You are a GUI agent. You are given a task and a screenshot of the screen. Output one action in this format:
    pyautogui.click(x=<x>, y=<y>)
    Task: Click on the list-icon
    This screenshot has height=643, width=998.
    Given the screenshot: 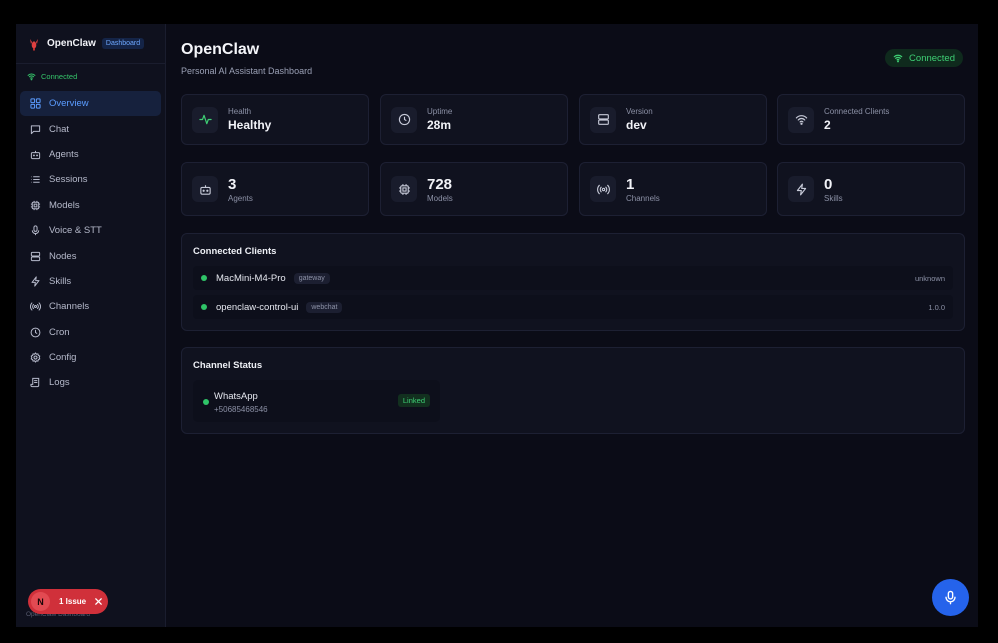 What is the action you would take?
    pyautogui.click(x=35, y=180)
    